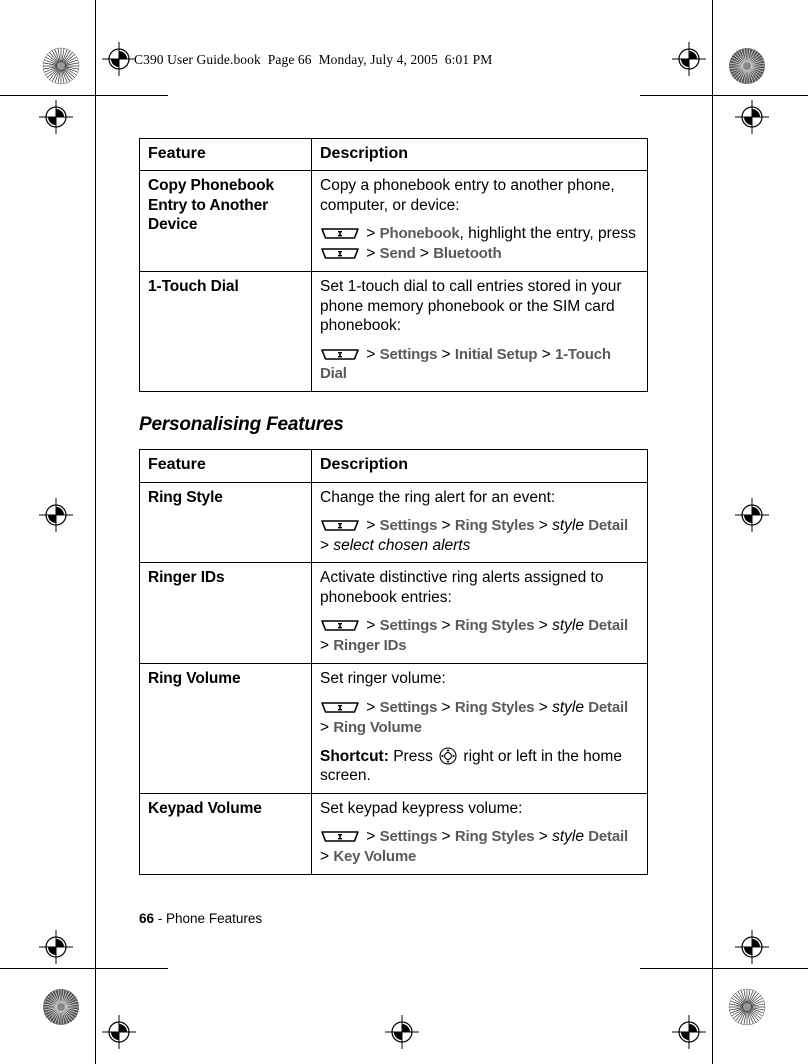  What do you see at coordinates (225, 331) in the screenshot?
I see `feature-name: 1-Touch Dial` at bounding box center [225, 331].